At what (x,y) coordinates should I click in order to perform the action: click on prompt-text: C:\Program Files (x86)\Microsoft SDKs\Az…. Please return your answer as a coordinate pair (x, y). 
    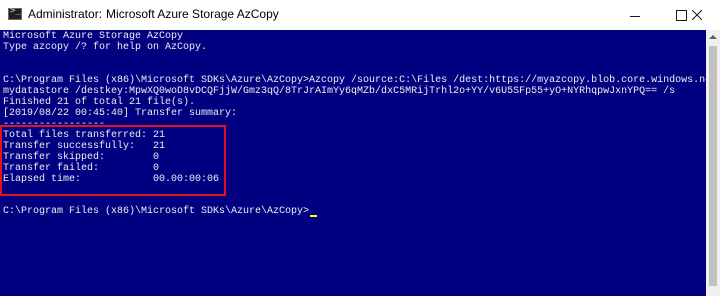
    Looking at the image, I should click on (156, 211).